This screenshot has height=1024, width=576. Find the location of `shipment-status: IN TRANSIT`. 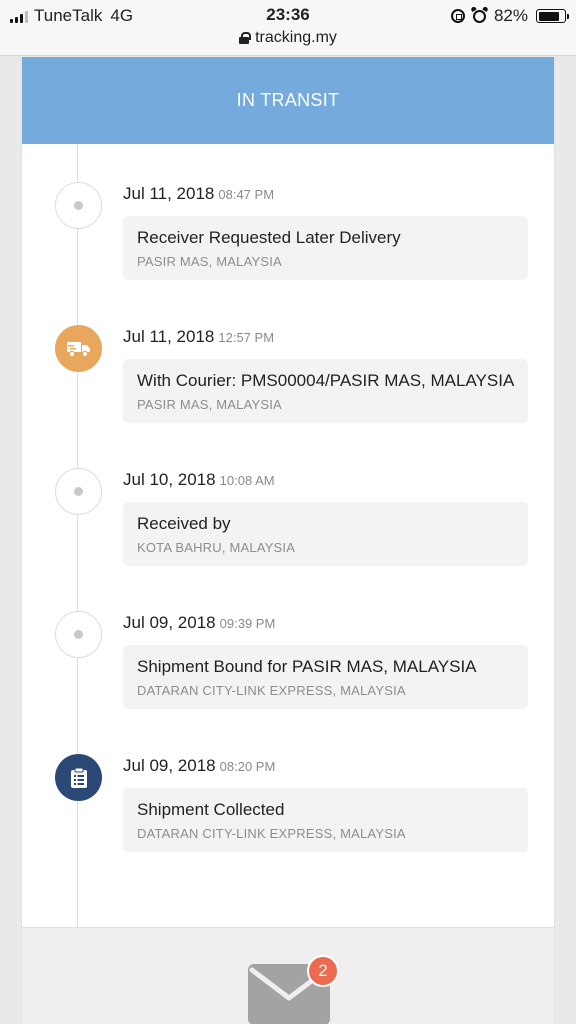

shipment-status: IN TRANSIT is located at coordinates (288, 100).